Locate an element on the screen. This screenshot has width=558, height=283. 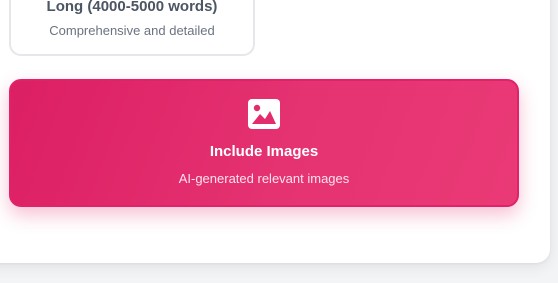
length-option-description: Comprehensive and detailed is located at coordinates (132, 30).